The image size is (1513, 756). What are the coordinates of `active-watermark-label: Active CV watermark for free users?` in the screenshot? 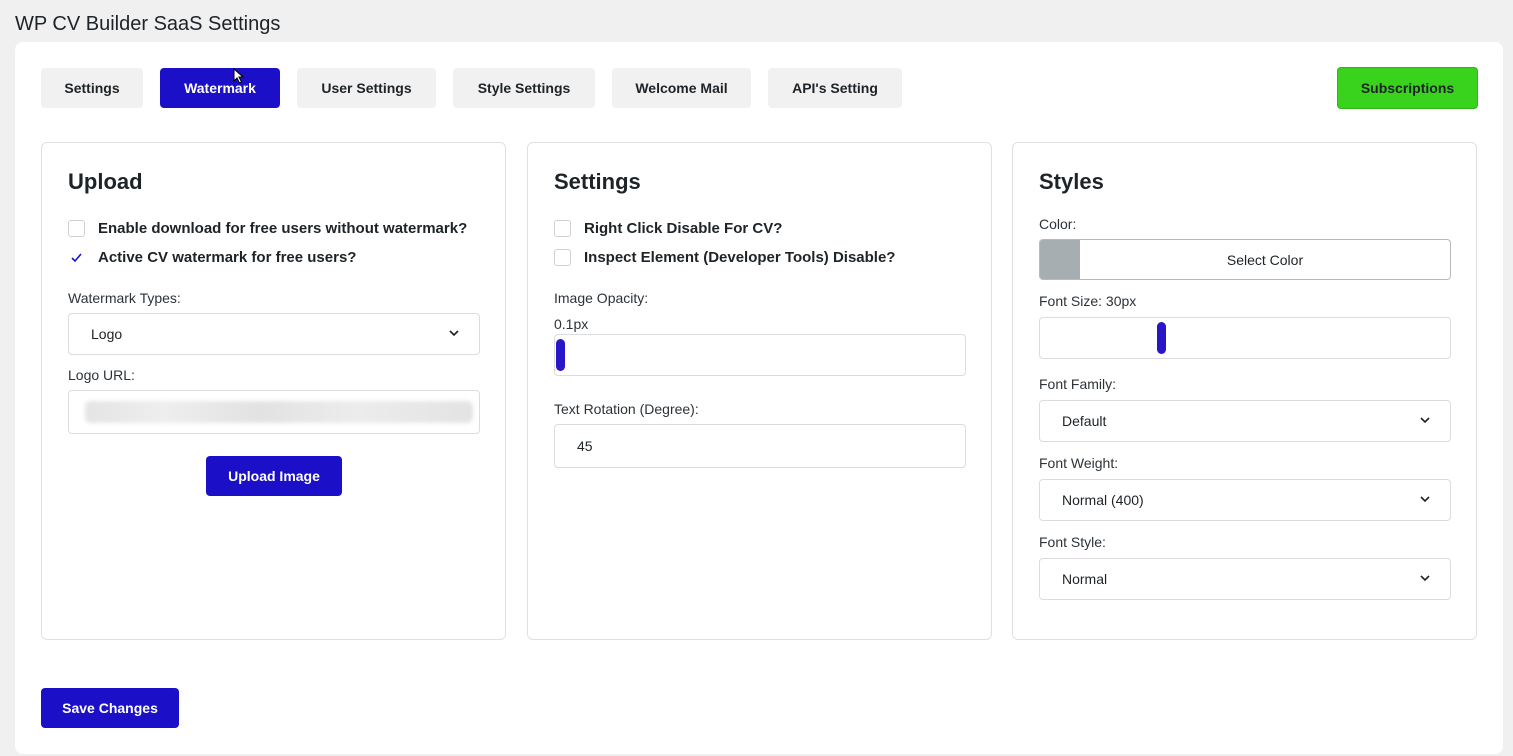 It's located at (227, 257).